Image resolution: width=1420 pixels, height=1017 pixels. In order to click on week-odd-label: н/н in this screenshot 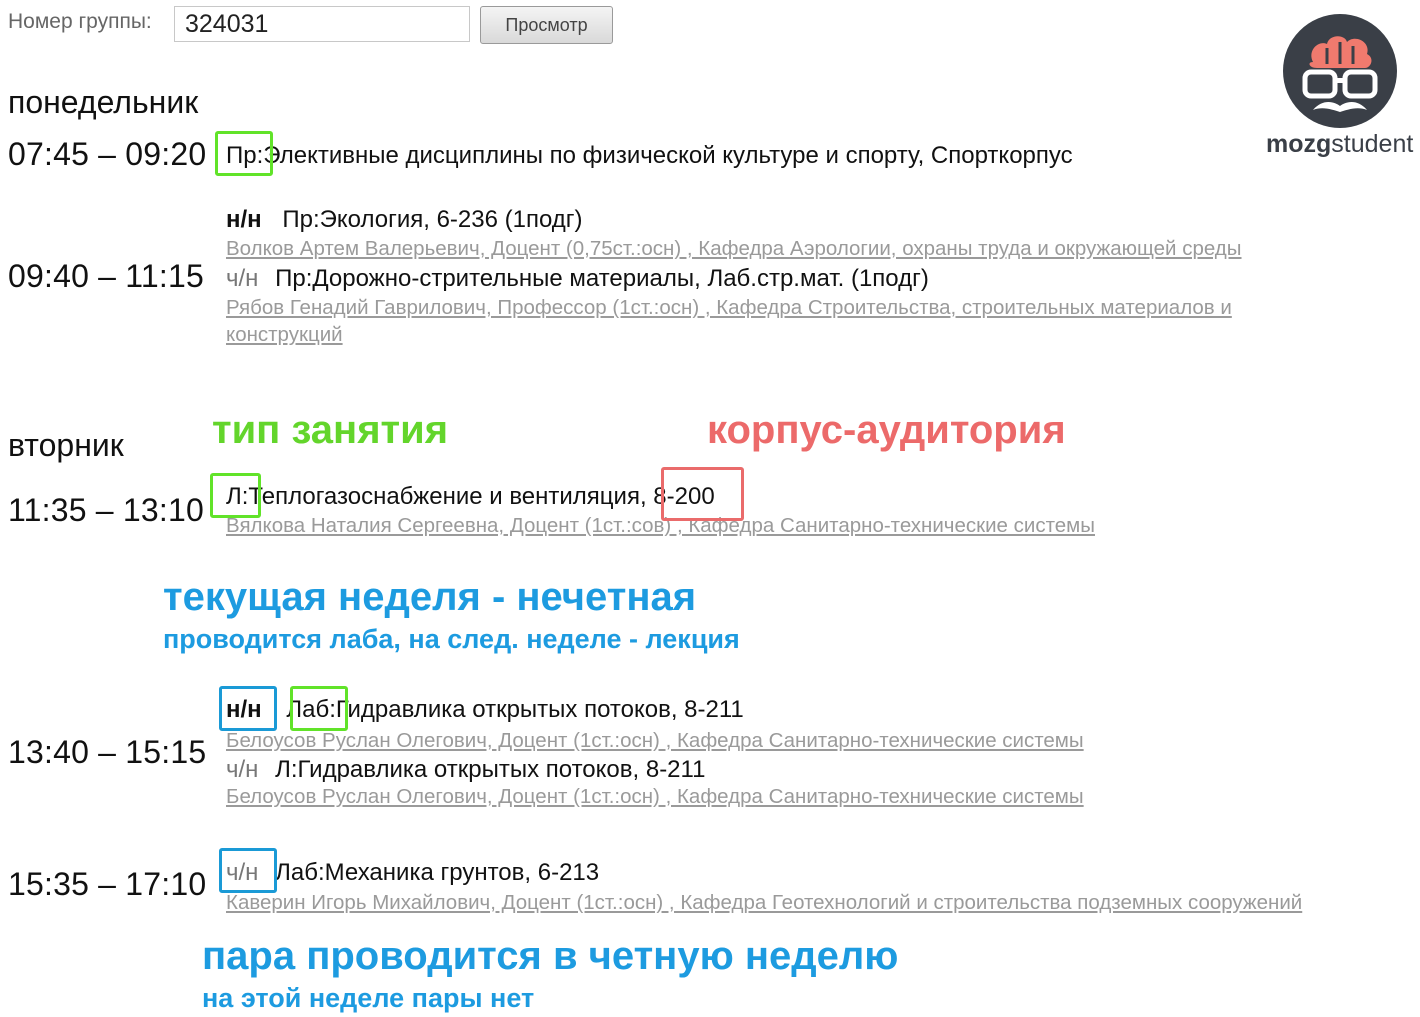, I will do `click(244, 219)`.